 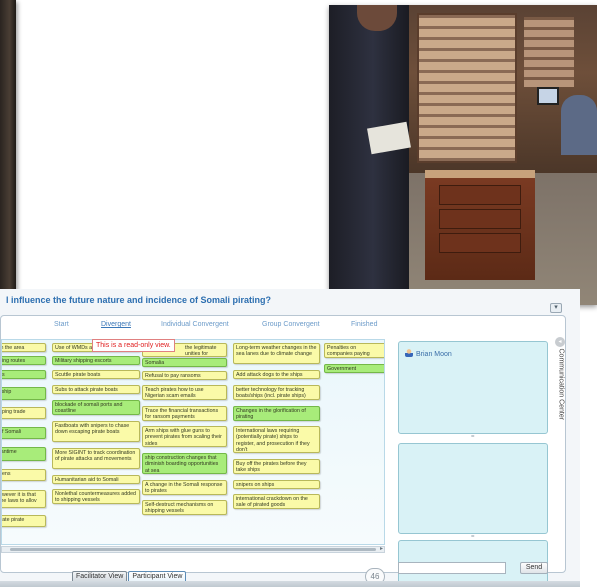 I want to click on side-panel: Brian Moon = =, so click(x=471, y=463).